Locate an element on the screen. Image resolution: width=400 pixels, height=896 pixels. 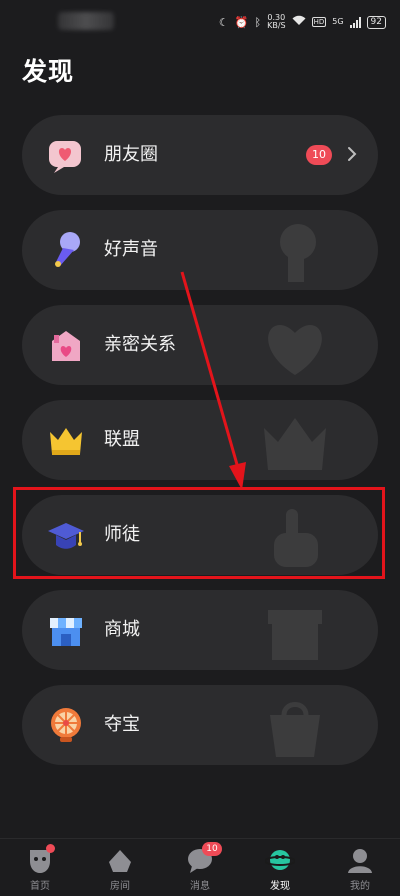
tab-profile: 我的 is located at coordinates (360, 867).